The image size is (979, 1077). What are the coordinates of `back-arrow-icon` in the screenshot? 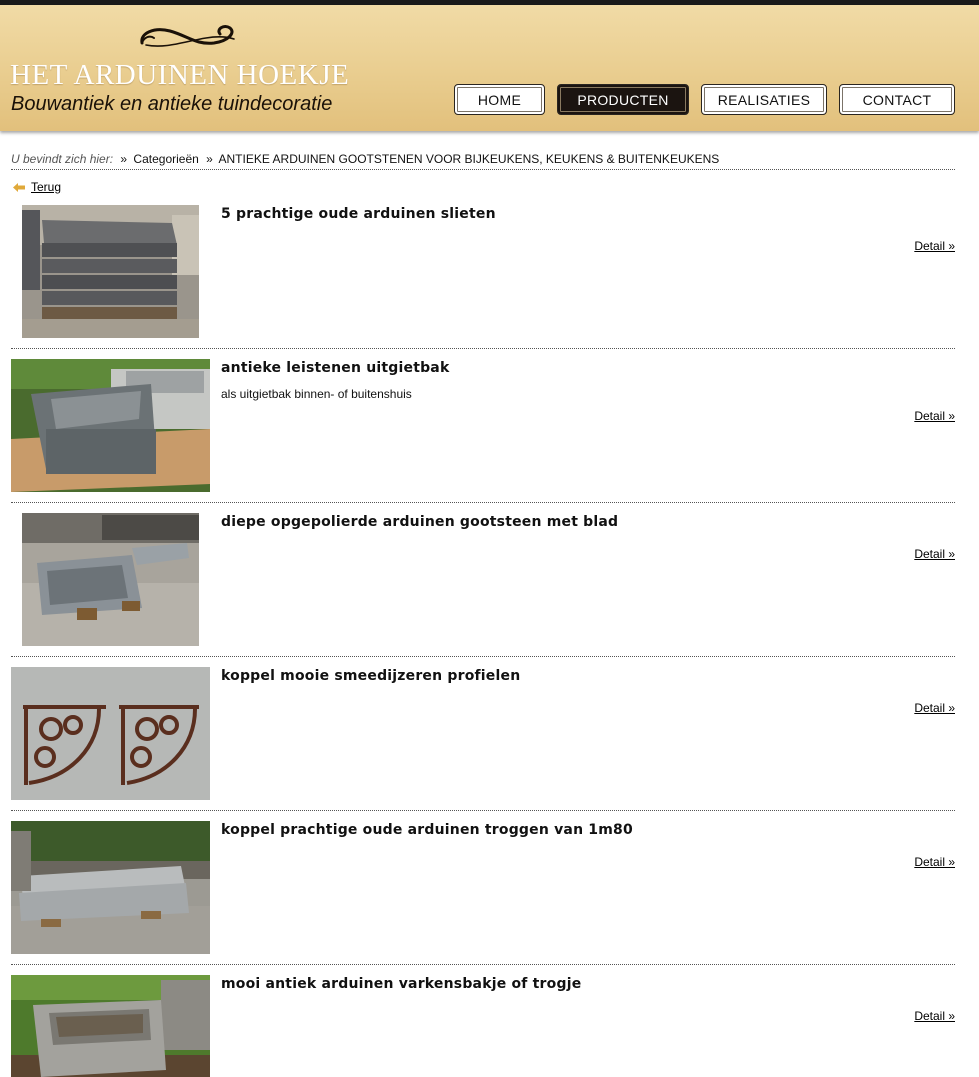 It's located at (19, 187).